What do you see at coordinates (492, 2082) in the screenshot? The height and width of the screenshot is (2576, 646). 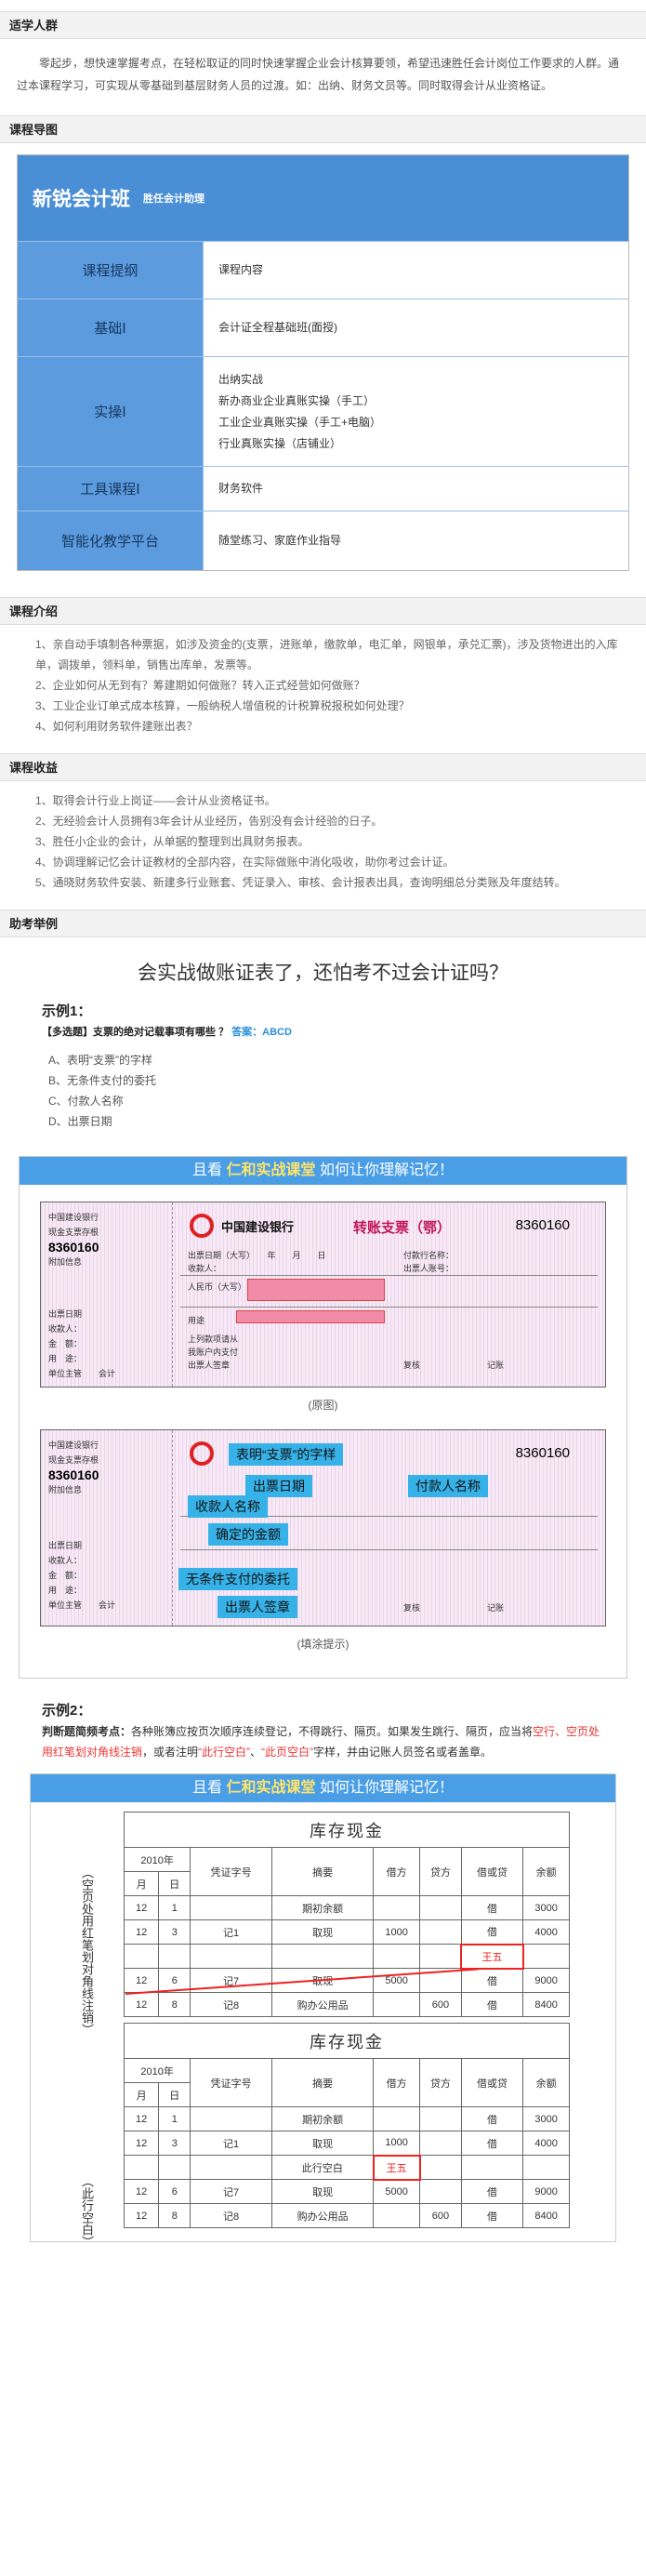 I see `ledger-header-dc: 借或贷` at bounding box center [492, 2082].